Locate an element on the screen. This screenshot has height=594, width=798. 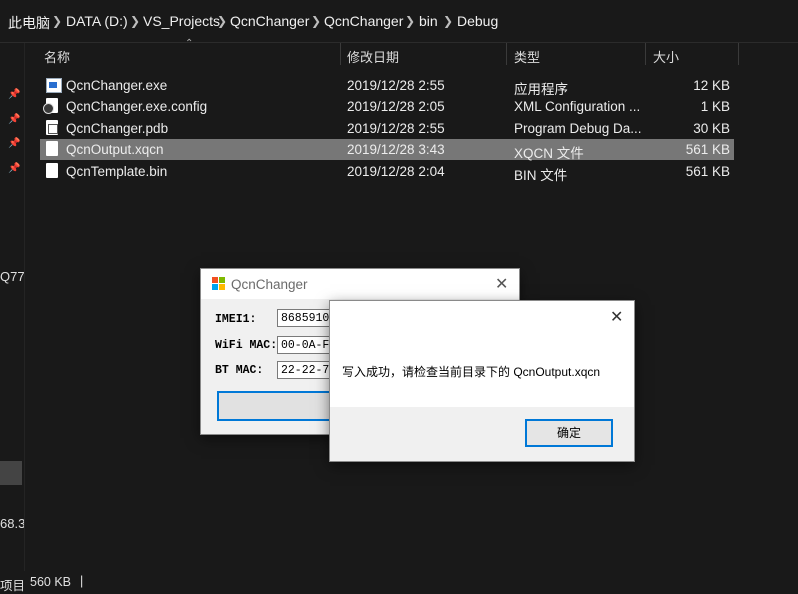
ok-button: 确定 is located at coordinates (569, 433).